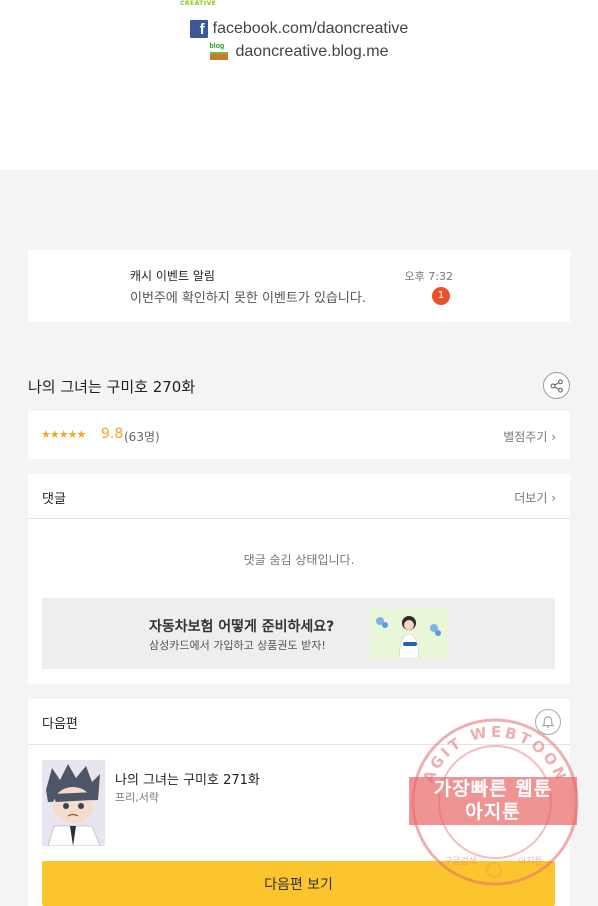 This screenshot has height=906, width=598. What do you see at coordinates (441, 296) in the screenshot?
I see `notification-badge: 1` at bounding box center [441, 296].